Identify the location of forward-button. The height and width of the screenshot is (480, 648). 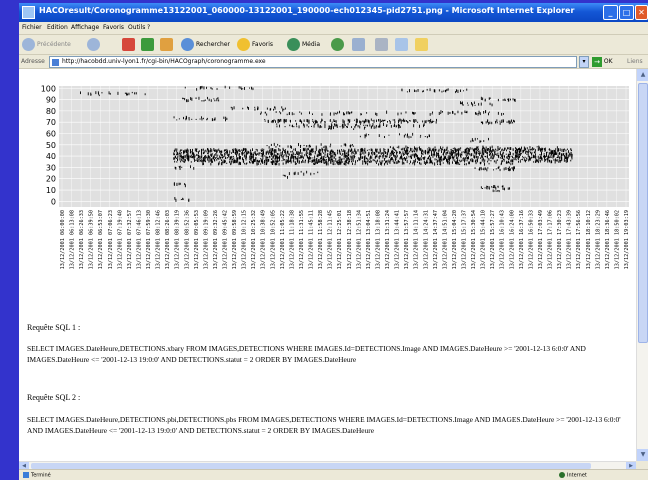
(94, 45).